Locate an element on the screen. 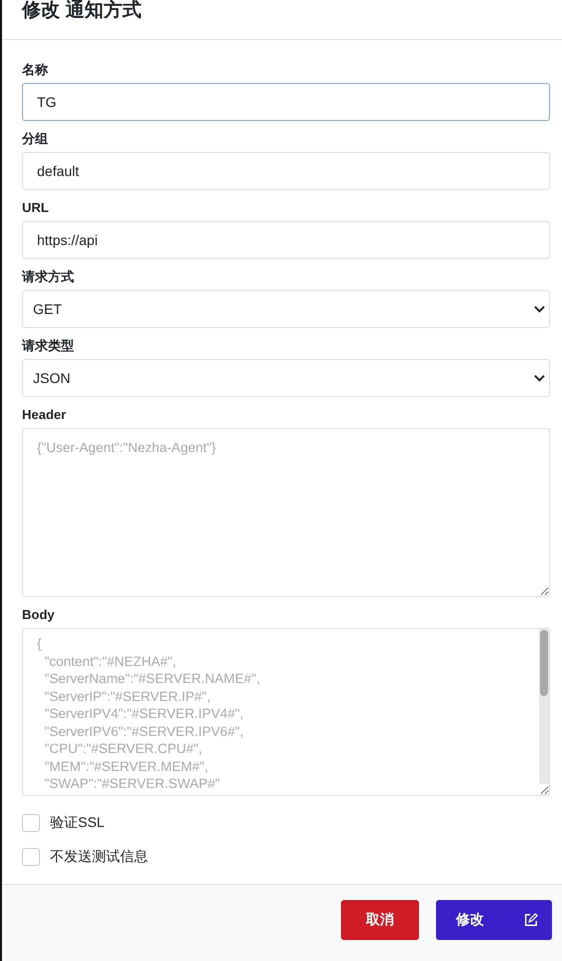 The width and height of the screenshot is (562, 961). cancel-button: 取消 is located at coordinates (380, 920).